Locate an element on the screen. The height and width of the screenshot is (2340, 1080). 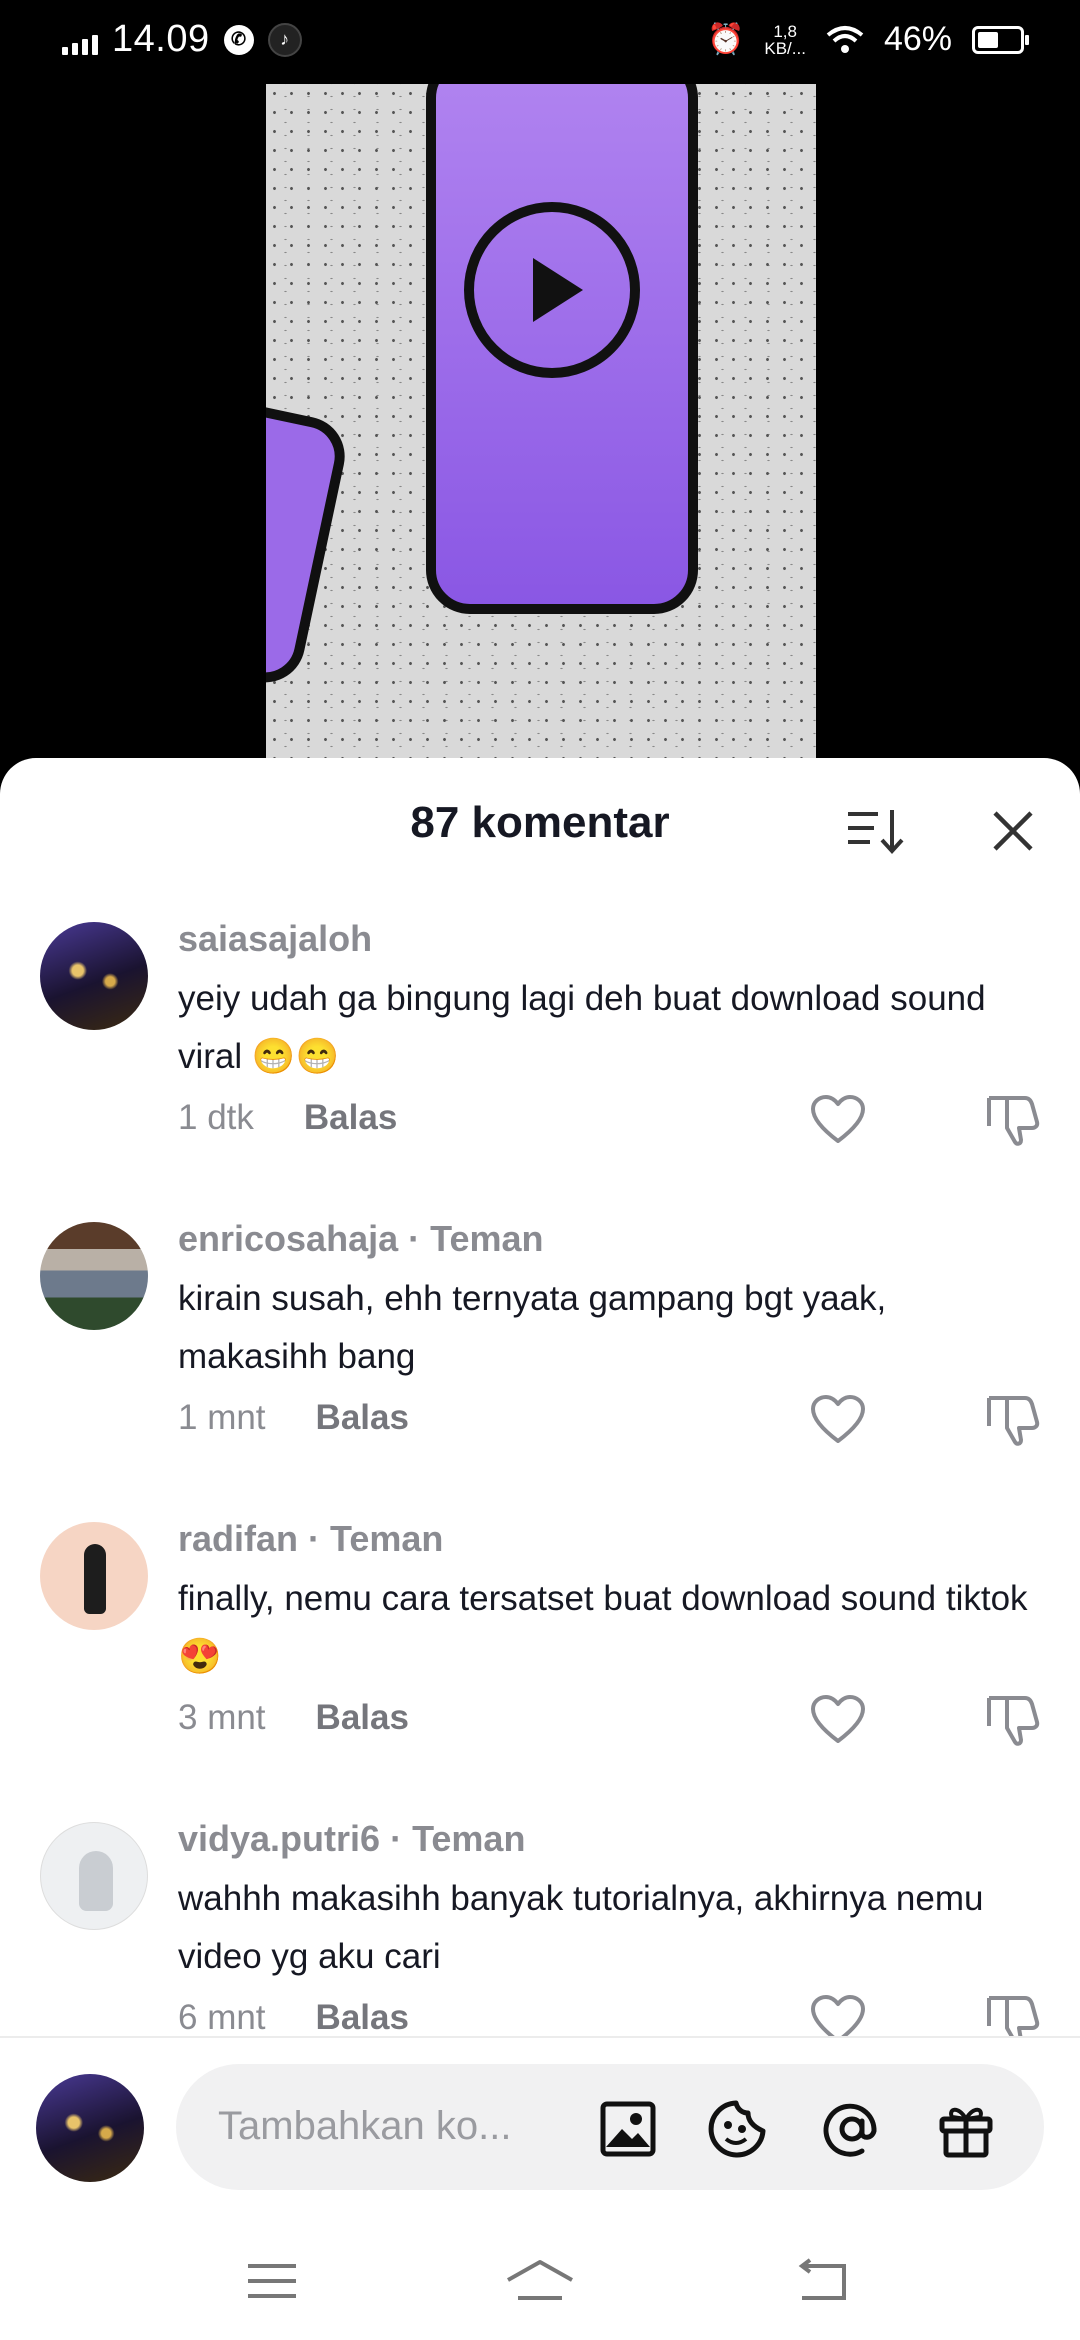
image-icon is located at coordinates (628, 2129).